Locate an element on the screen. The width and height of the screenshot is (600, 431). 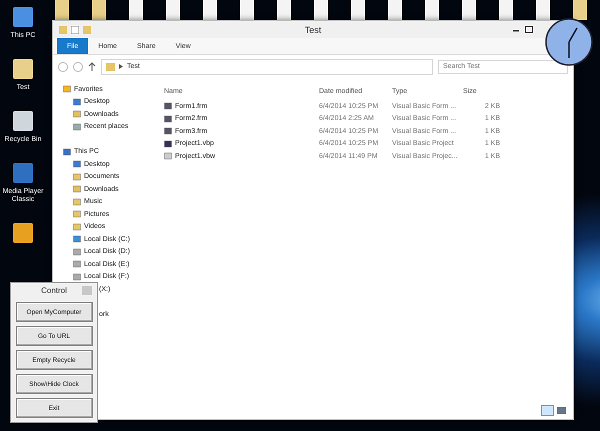
up-arrow-icon is located at coordinates (92, 67).